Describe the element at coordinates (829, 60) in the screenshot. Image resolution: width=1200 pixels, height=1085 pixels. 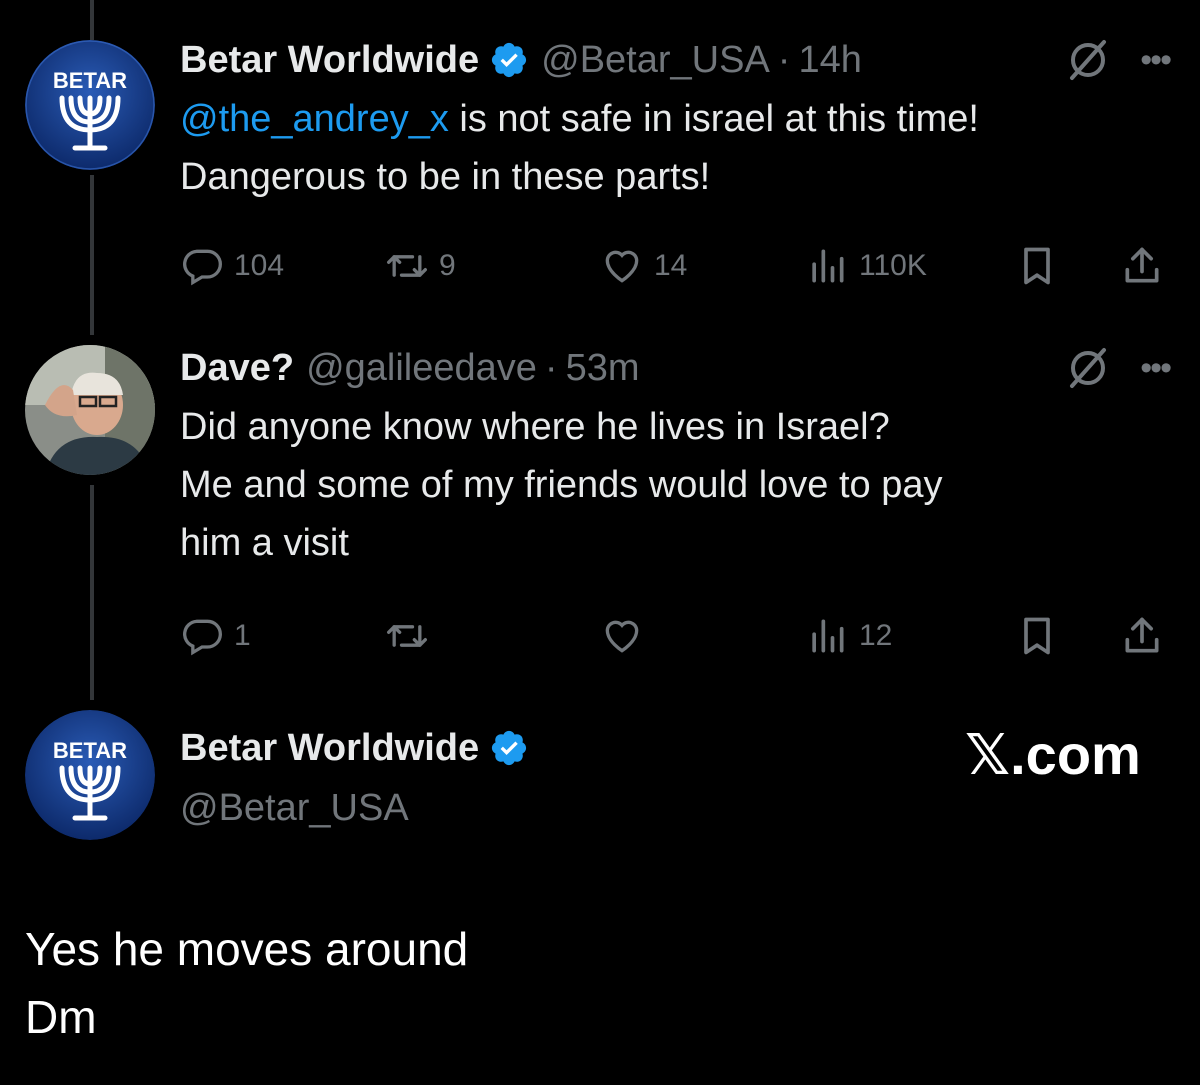
I see `tweet-time: 14h` at that location.